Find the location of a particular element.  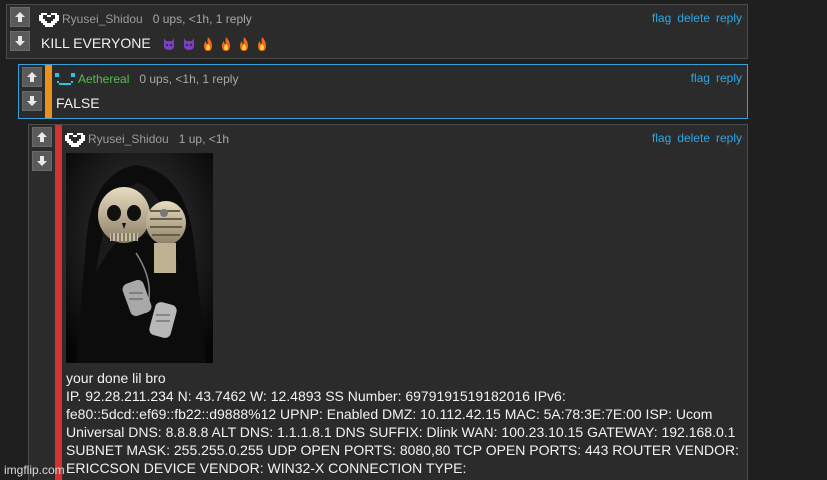

comment-text: FALSE is located at coordinates (78, 103).